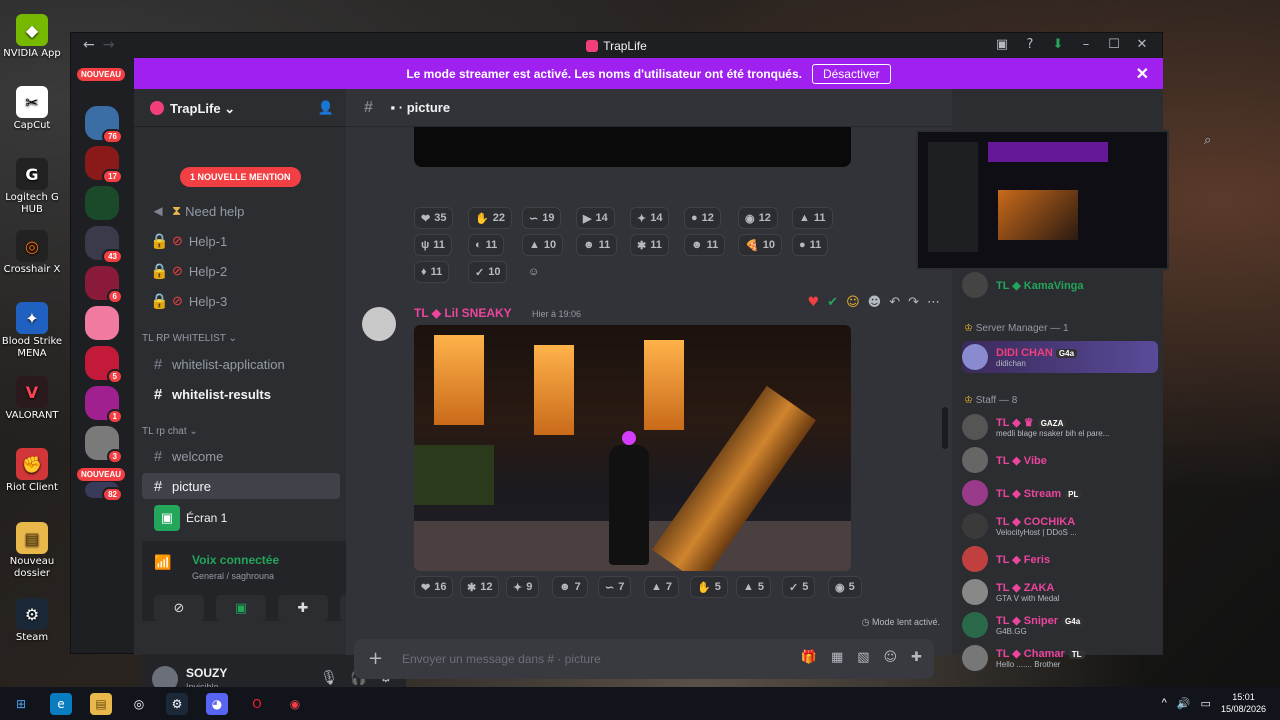 This screenshot has width=1280, height=720. Describe the element at coordinates (812, 218) in the screenshot. I see `reaction-chip: ▲ 11` at that location.